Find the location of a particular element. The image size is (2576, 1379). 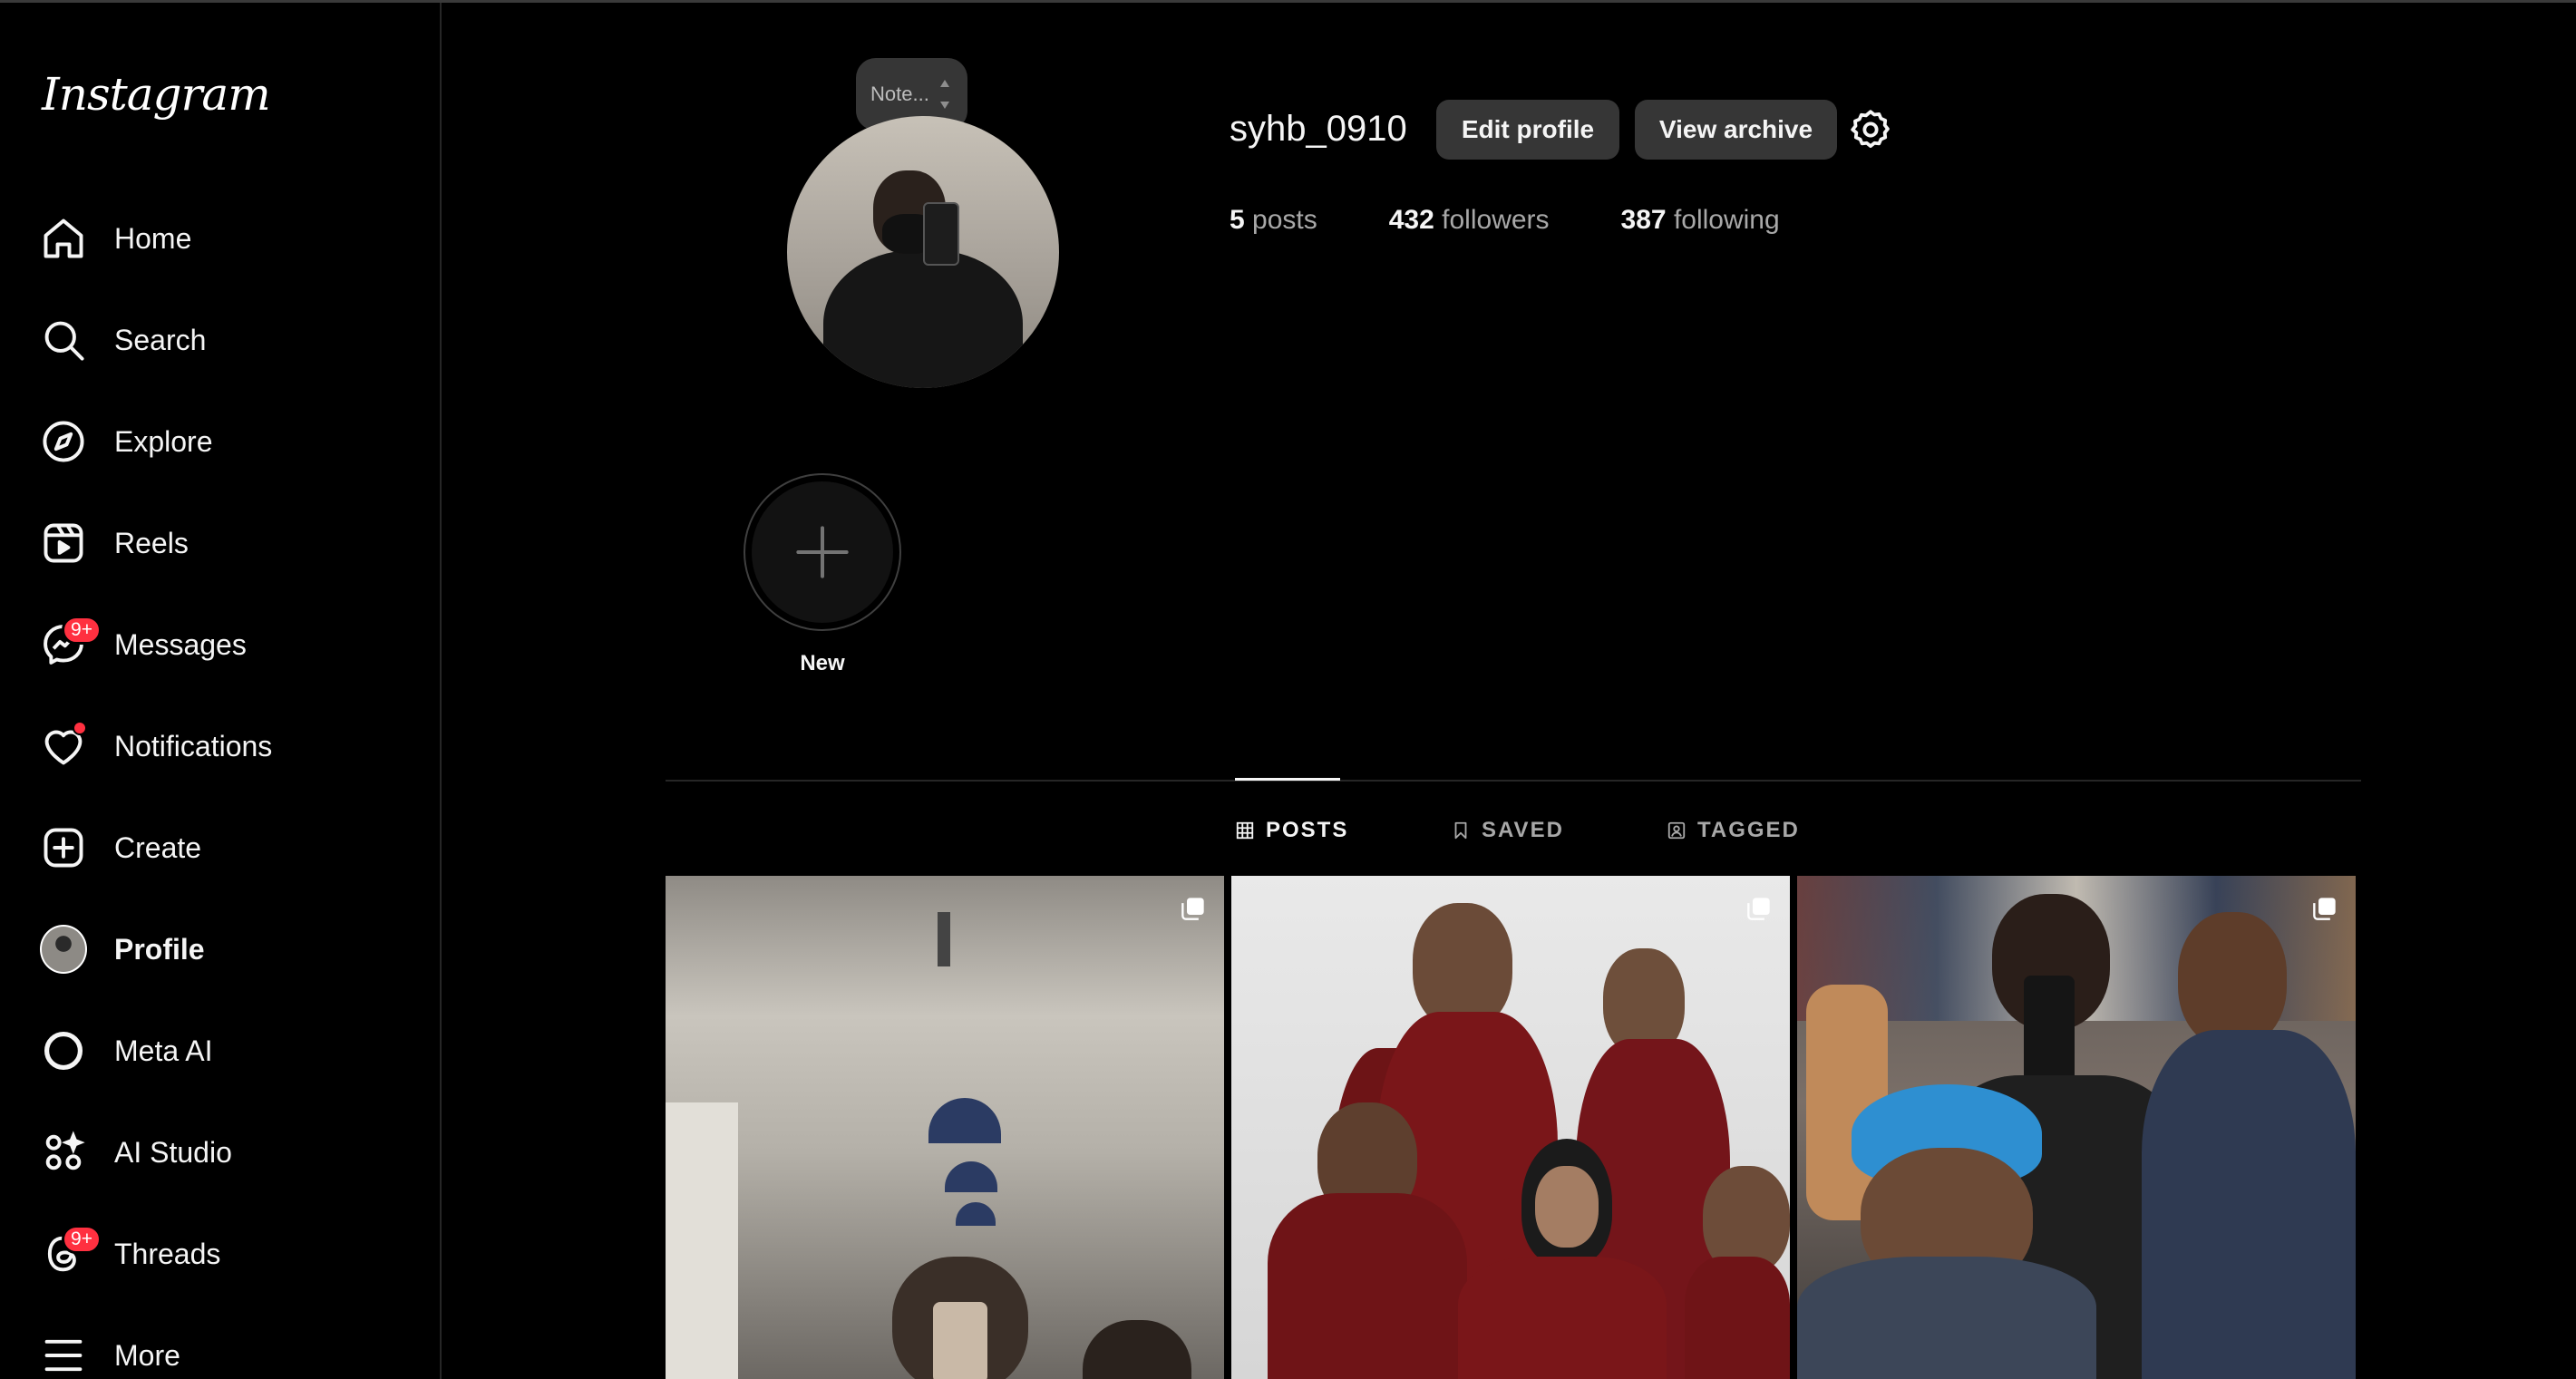

sidebar-item-label: Search is located at coordinates (160, 339).